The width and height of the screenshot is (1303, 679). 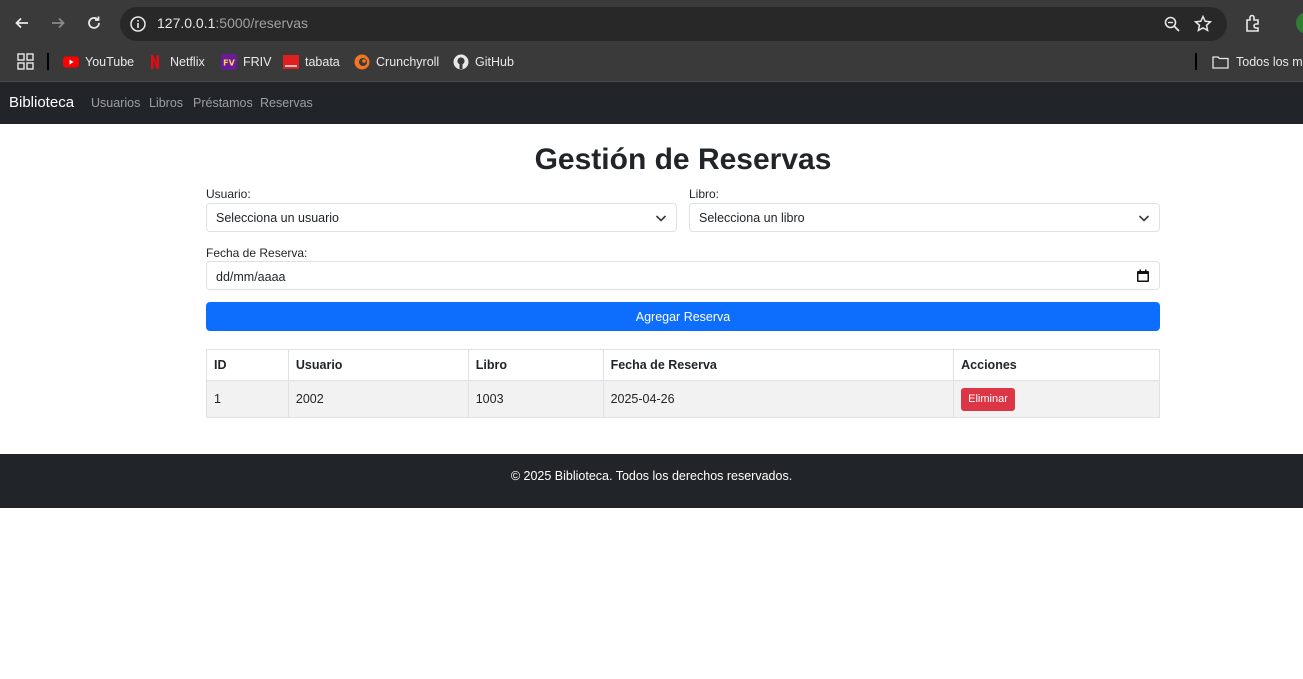 I want to click on bookmark-folder-label: Todos los ma, so click(x=1269, y=62).